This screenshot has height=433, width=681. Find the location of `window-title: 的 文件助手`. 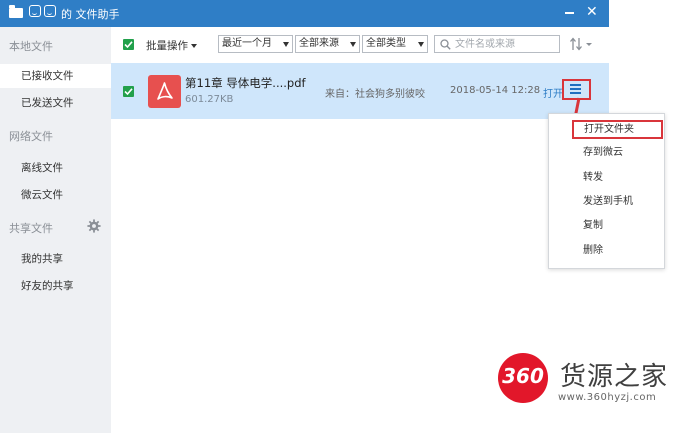

window-title: 的 文件助手 is located at coordinates (90, 14).